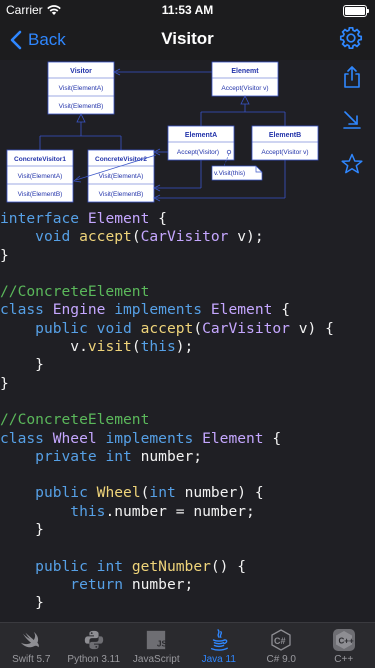  I want to click on element-title: Elenemt, so click(245, 71).